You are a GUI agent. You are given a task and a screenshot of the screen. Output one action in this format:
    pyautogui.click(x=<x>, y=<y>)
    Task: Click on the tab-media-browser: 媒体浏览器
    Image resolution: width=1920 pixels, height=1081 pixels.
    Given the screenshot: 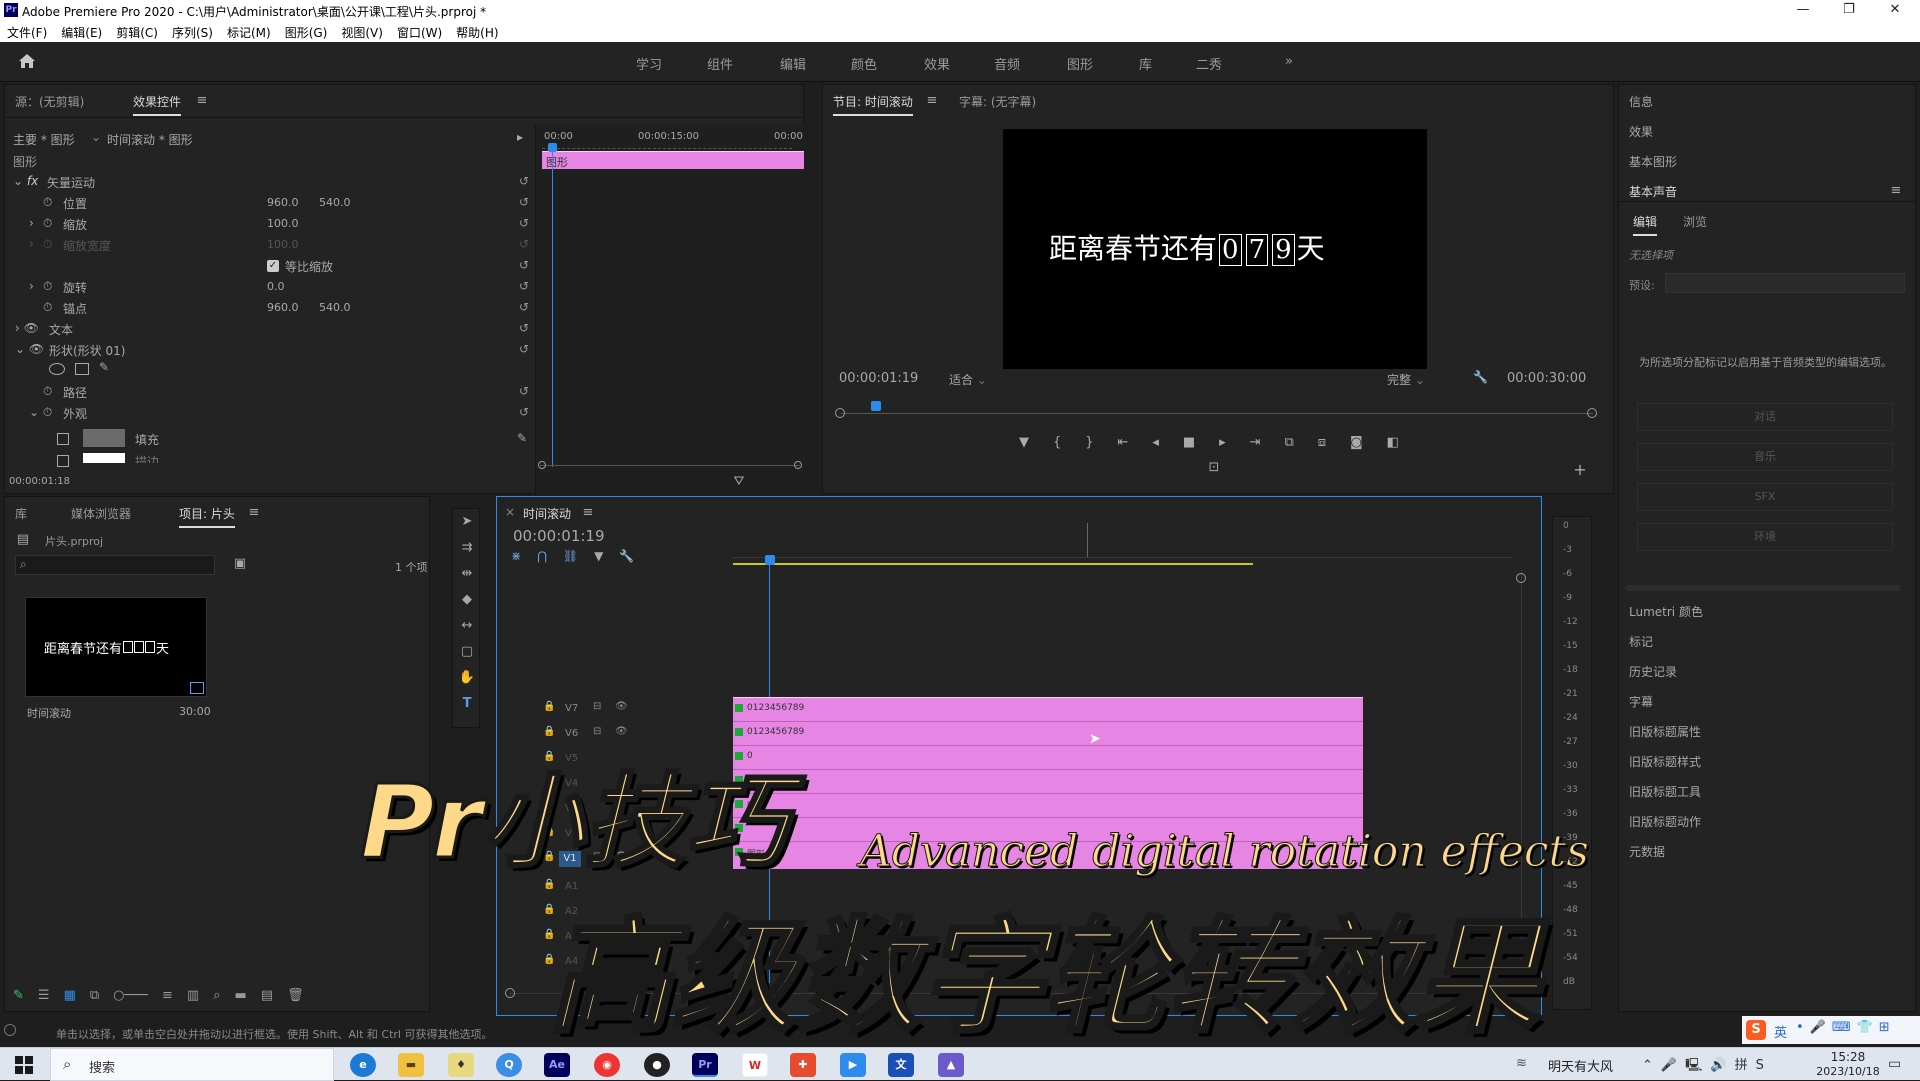 What is the action you would take?
    pyautogui.click(x=101, y=513)
    